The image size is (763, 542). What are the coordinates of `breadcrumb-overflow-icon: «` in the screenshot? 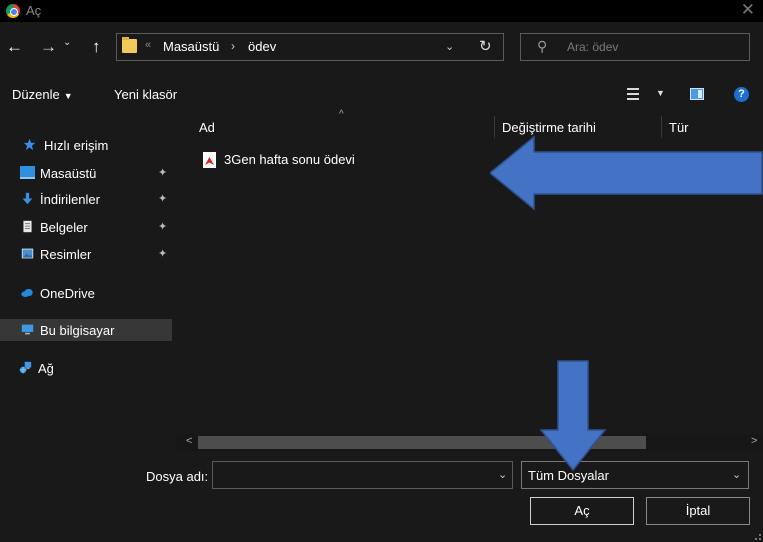 It's located at (148, 45).